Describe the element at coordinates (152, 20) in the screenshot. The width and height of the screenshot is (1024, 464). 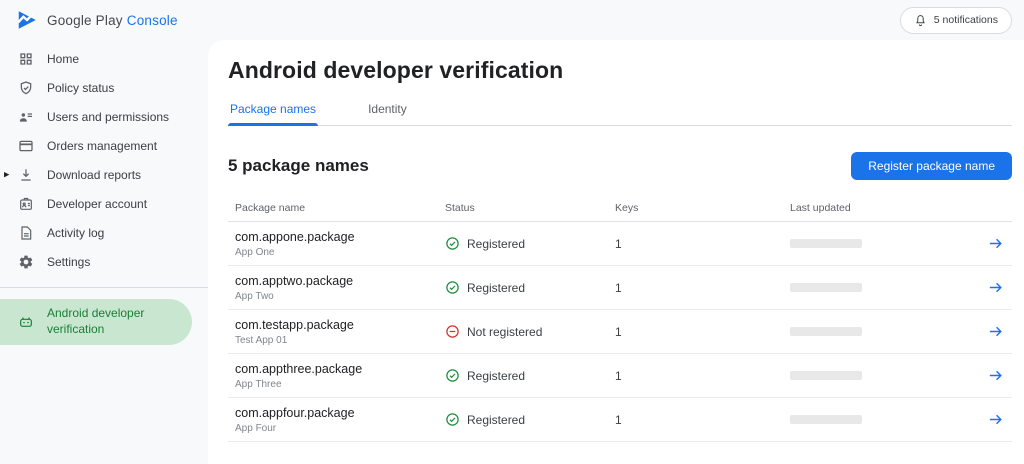
I see `logo-console: Console` at that location.